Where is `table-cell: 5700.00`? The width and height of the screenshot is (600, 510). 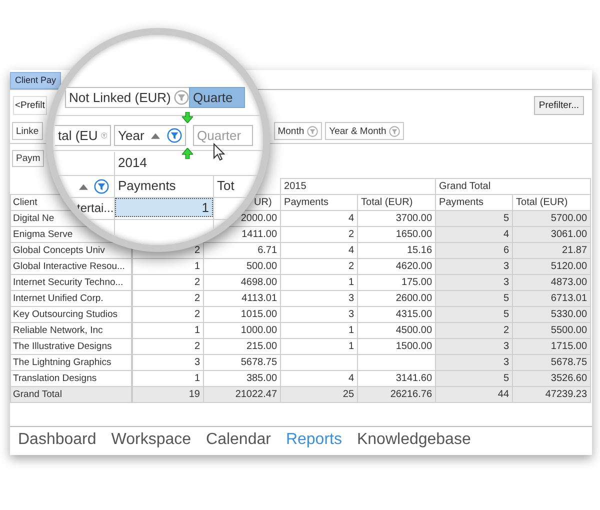 table-cell: 5700.00 is located at coordinates (551, 218).